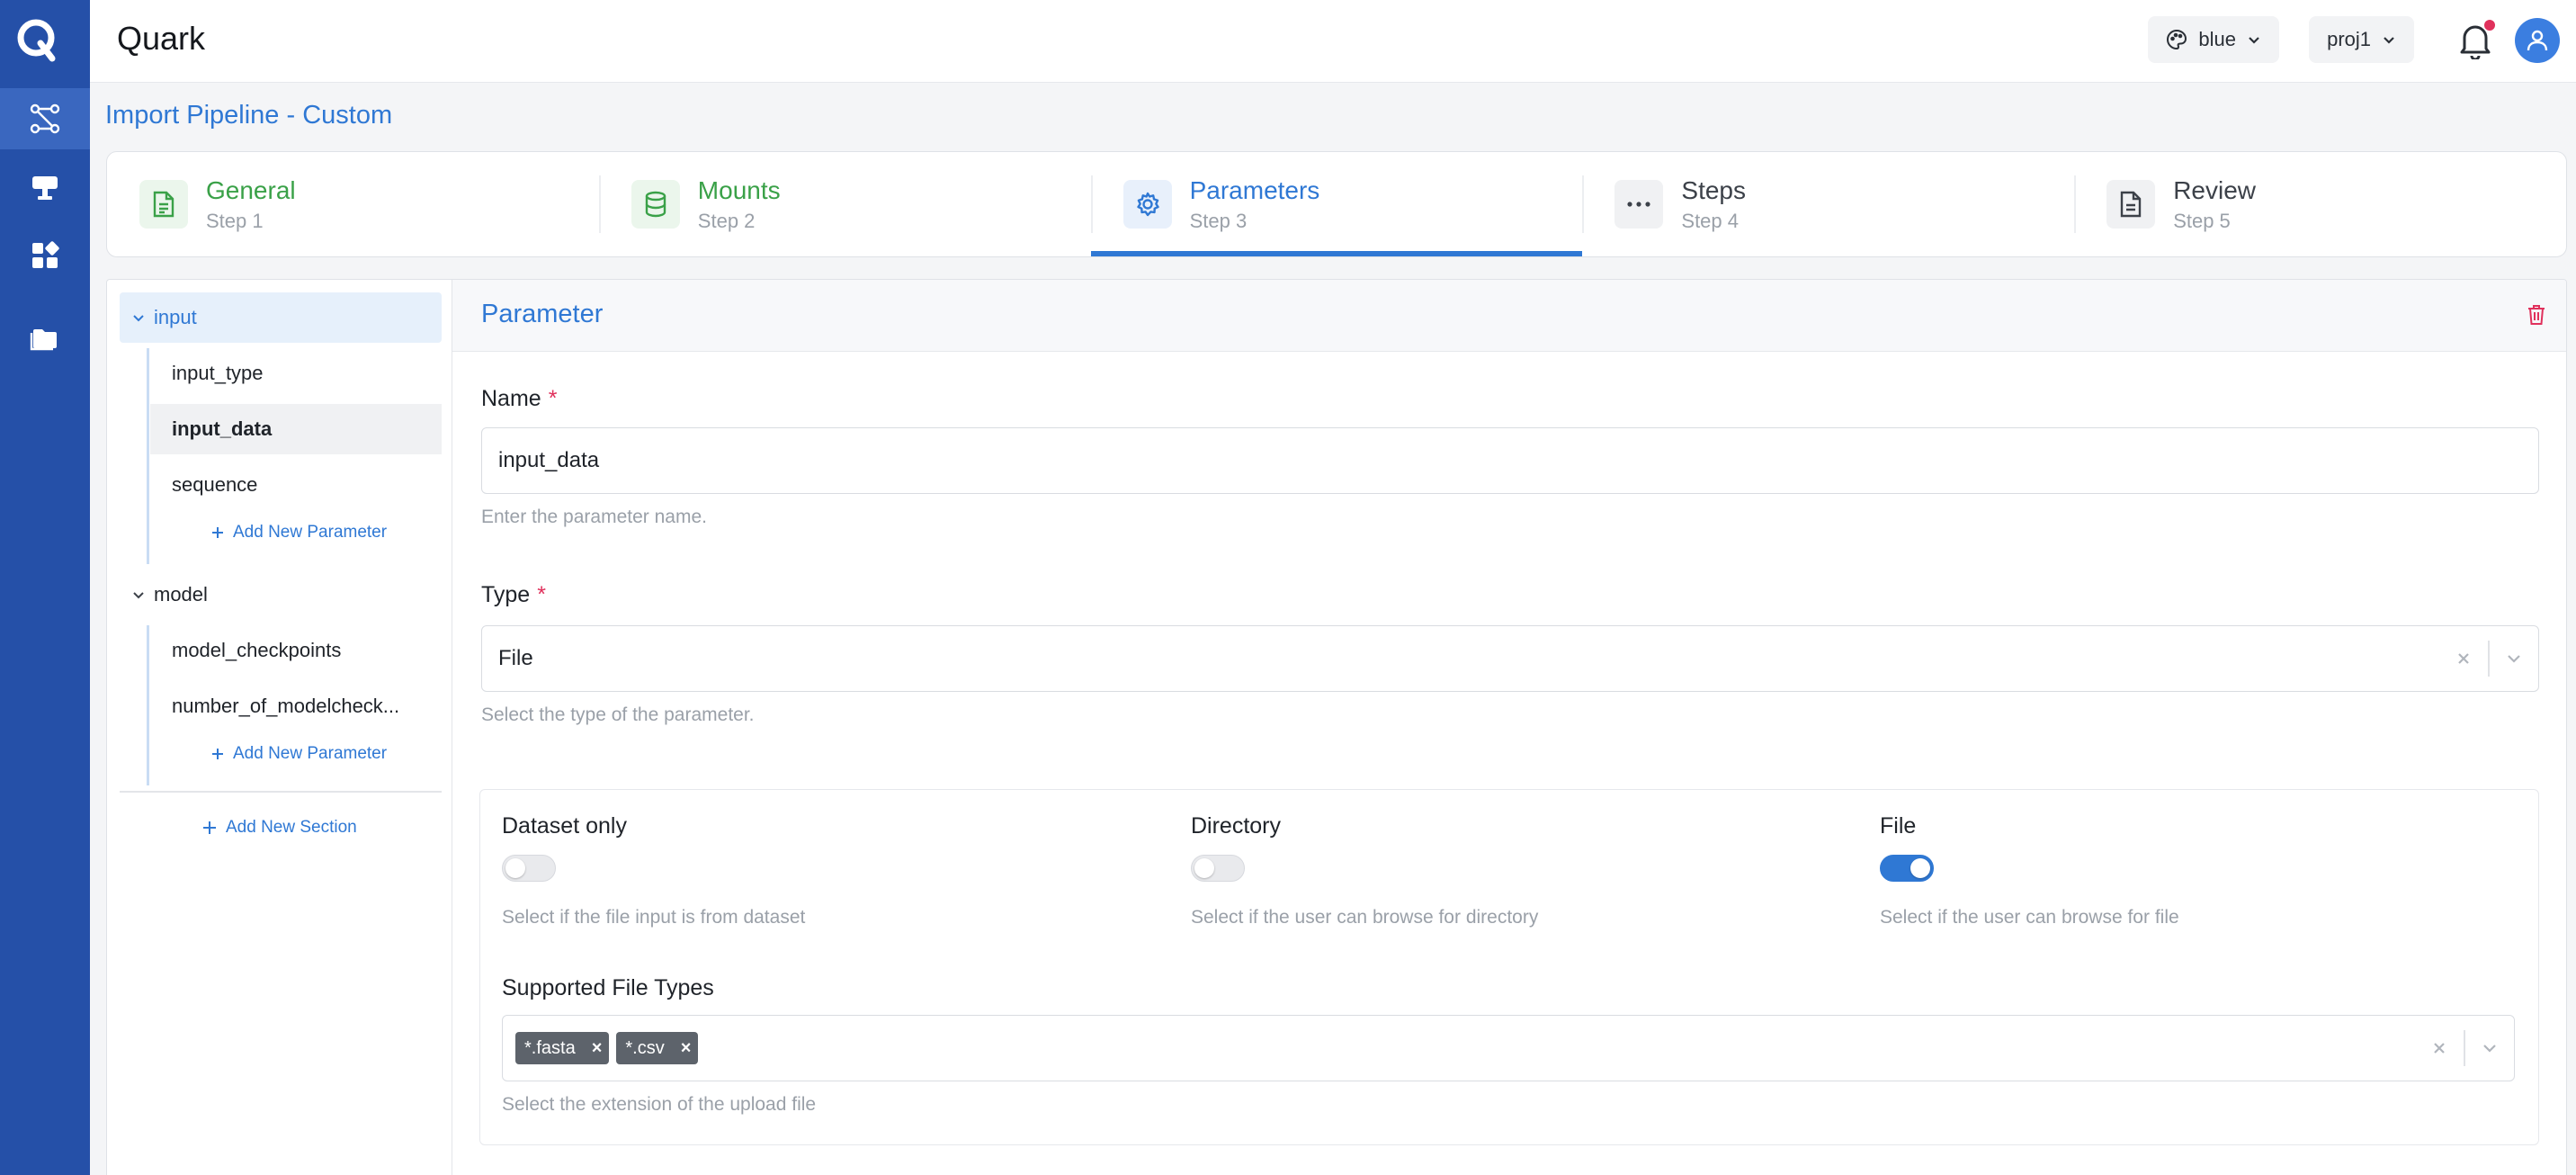 This screenshot has height=1175, width=2576. Describe the element at coordinates (1508, 1048) in the screenshot. I see `file-types-select: *.fasta × *.csv ×` at that location.